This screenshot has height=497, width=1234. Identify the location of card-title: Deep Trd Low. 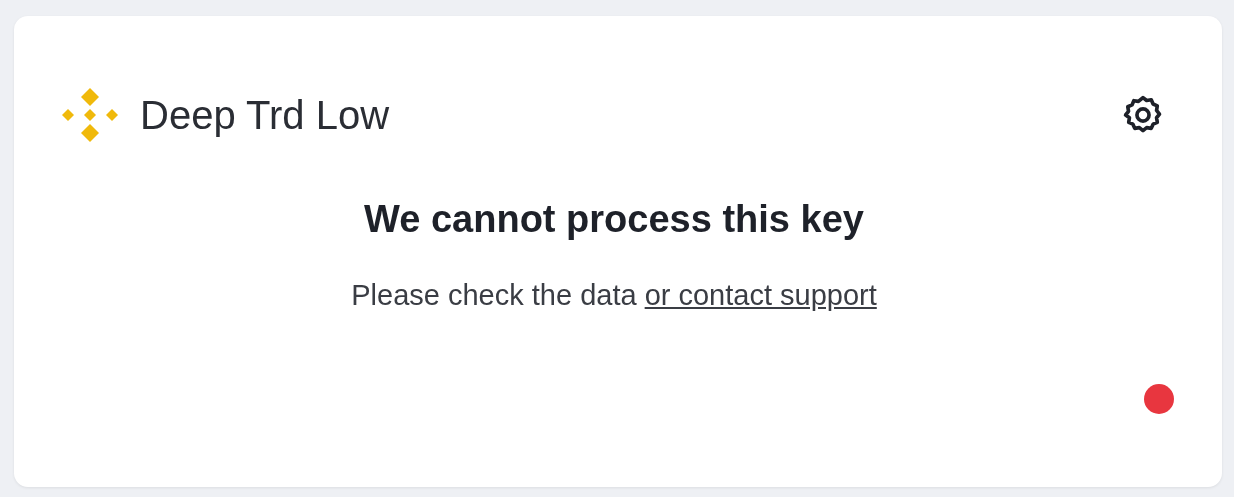
(265, 115).